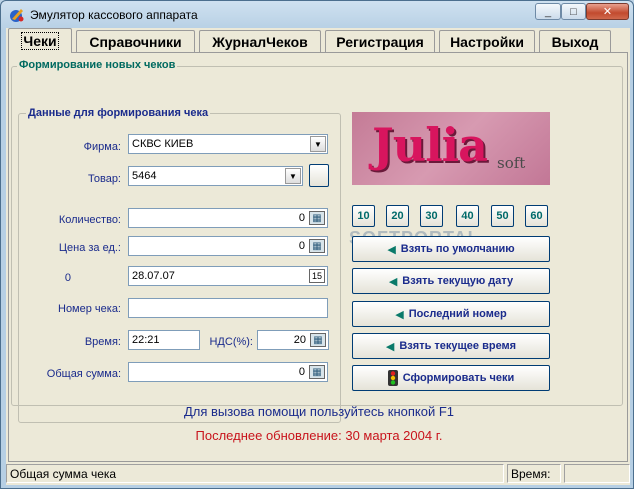  What do you see at coordinates (228, 144) in the screenshot?
I see `firma-select: СКВС КИЕВ ▼` at bounding box center [228, 144].